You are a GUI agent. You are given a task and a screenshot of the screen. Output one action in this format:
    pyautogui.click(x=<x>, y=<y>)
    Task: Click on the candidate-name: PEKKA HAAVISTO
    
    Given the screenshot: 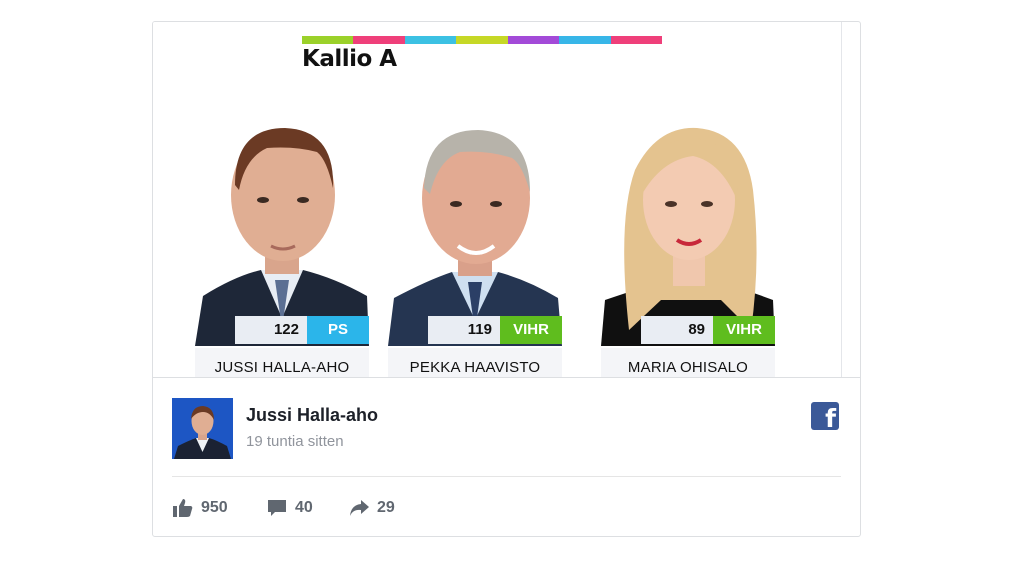 What is the action you would take?
    pyautogui.click(x=475, y=362)
    